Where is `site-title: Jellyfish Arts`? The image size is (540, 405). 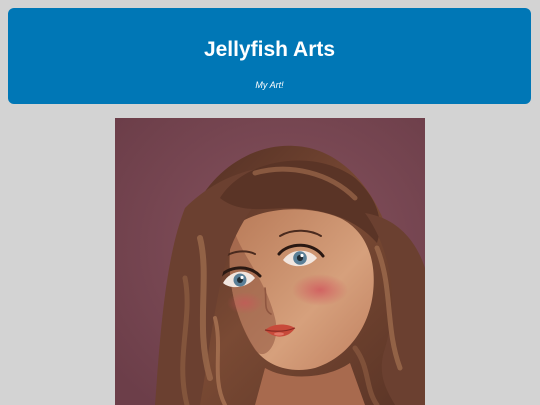
site-title: Jellyfish Arts is located at coordinates (269, 49).